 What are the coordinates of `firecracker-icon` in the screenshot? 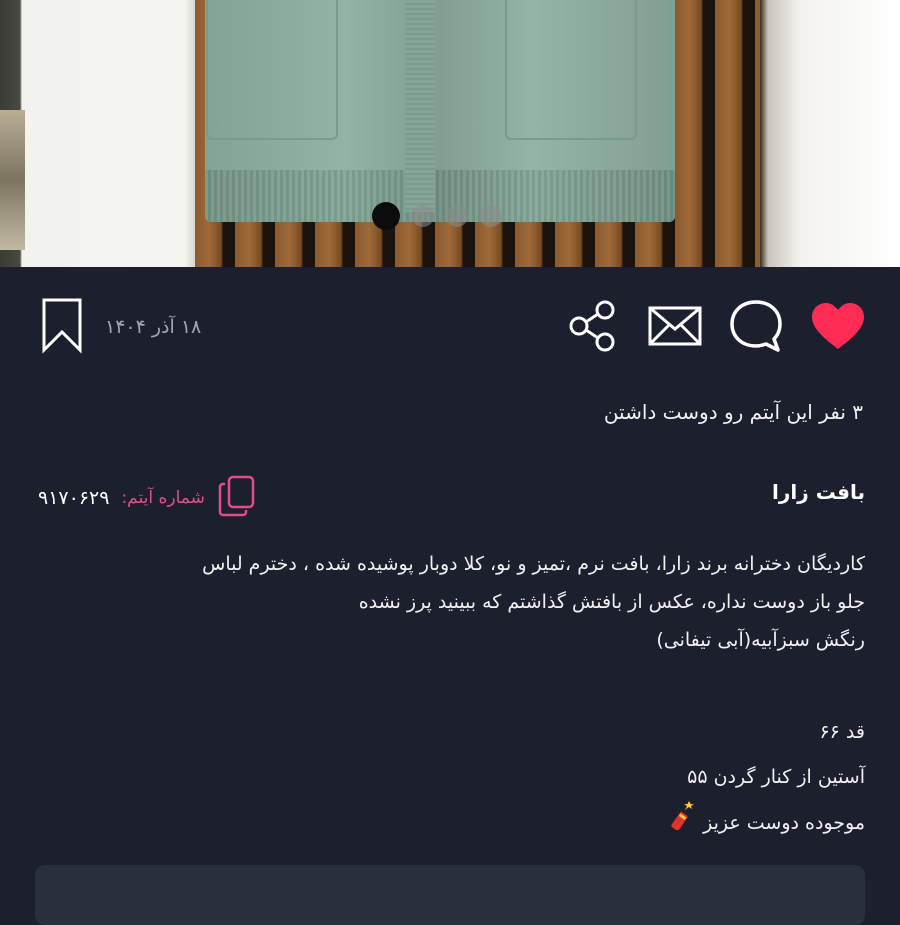 It's located at (684, 823).